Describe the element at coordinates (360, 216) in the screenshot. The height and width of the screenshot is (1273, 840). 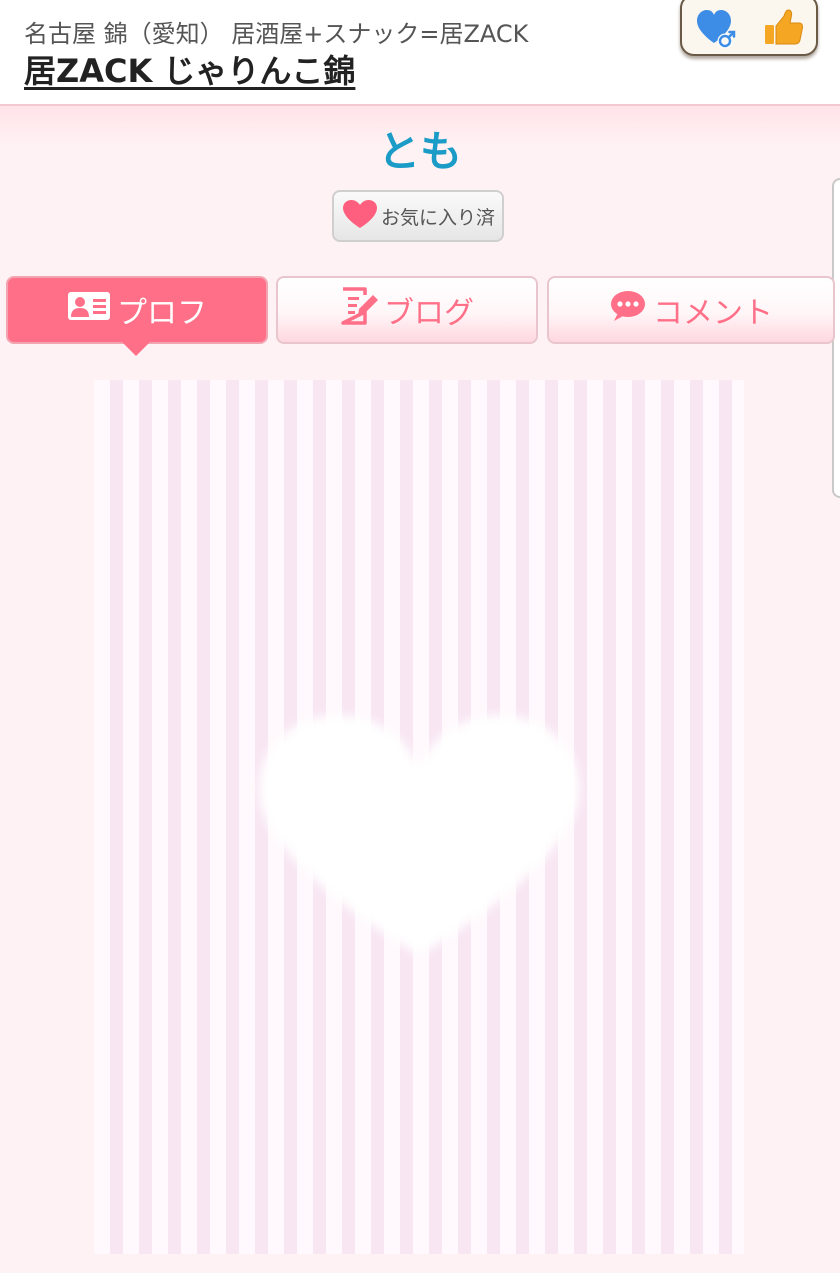
I see `heart-icon` at that location.